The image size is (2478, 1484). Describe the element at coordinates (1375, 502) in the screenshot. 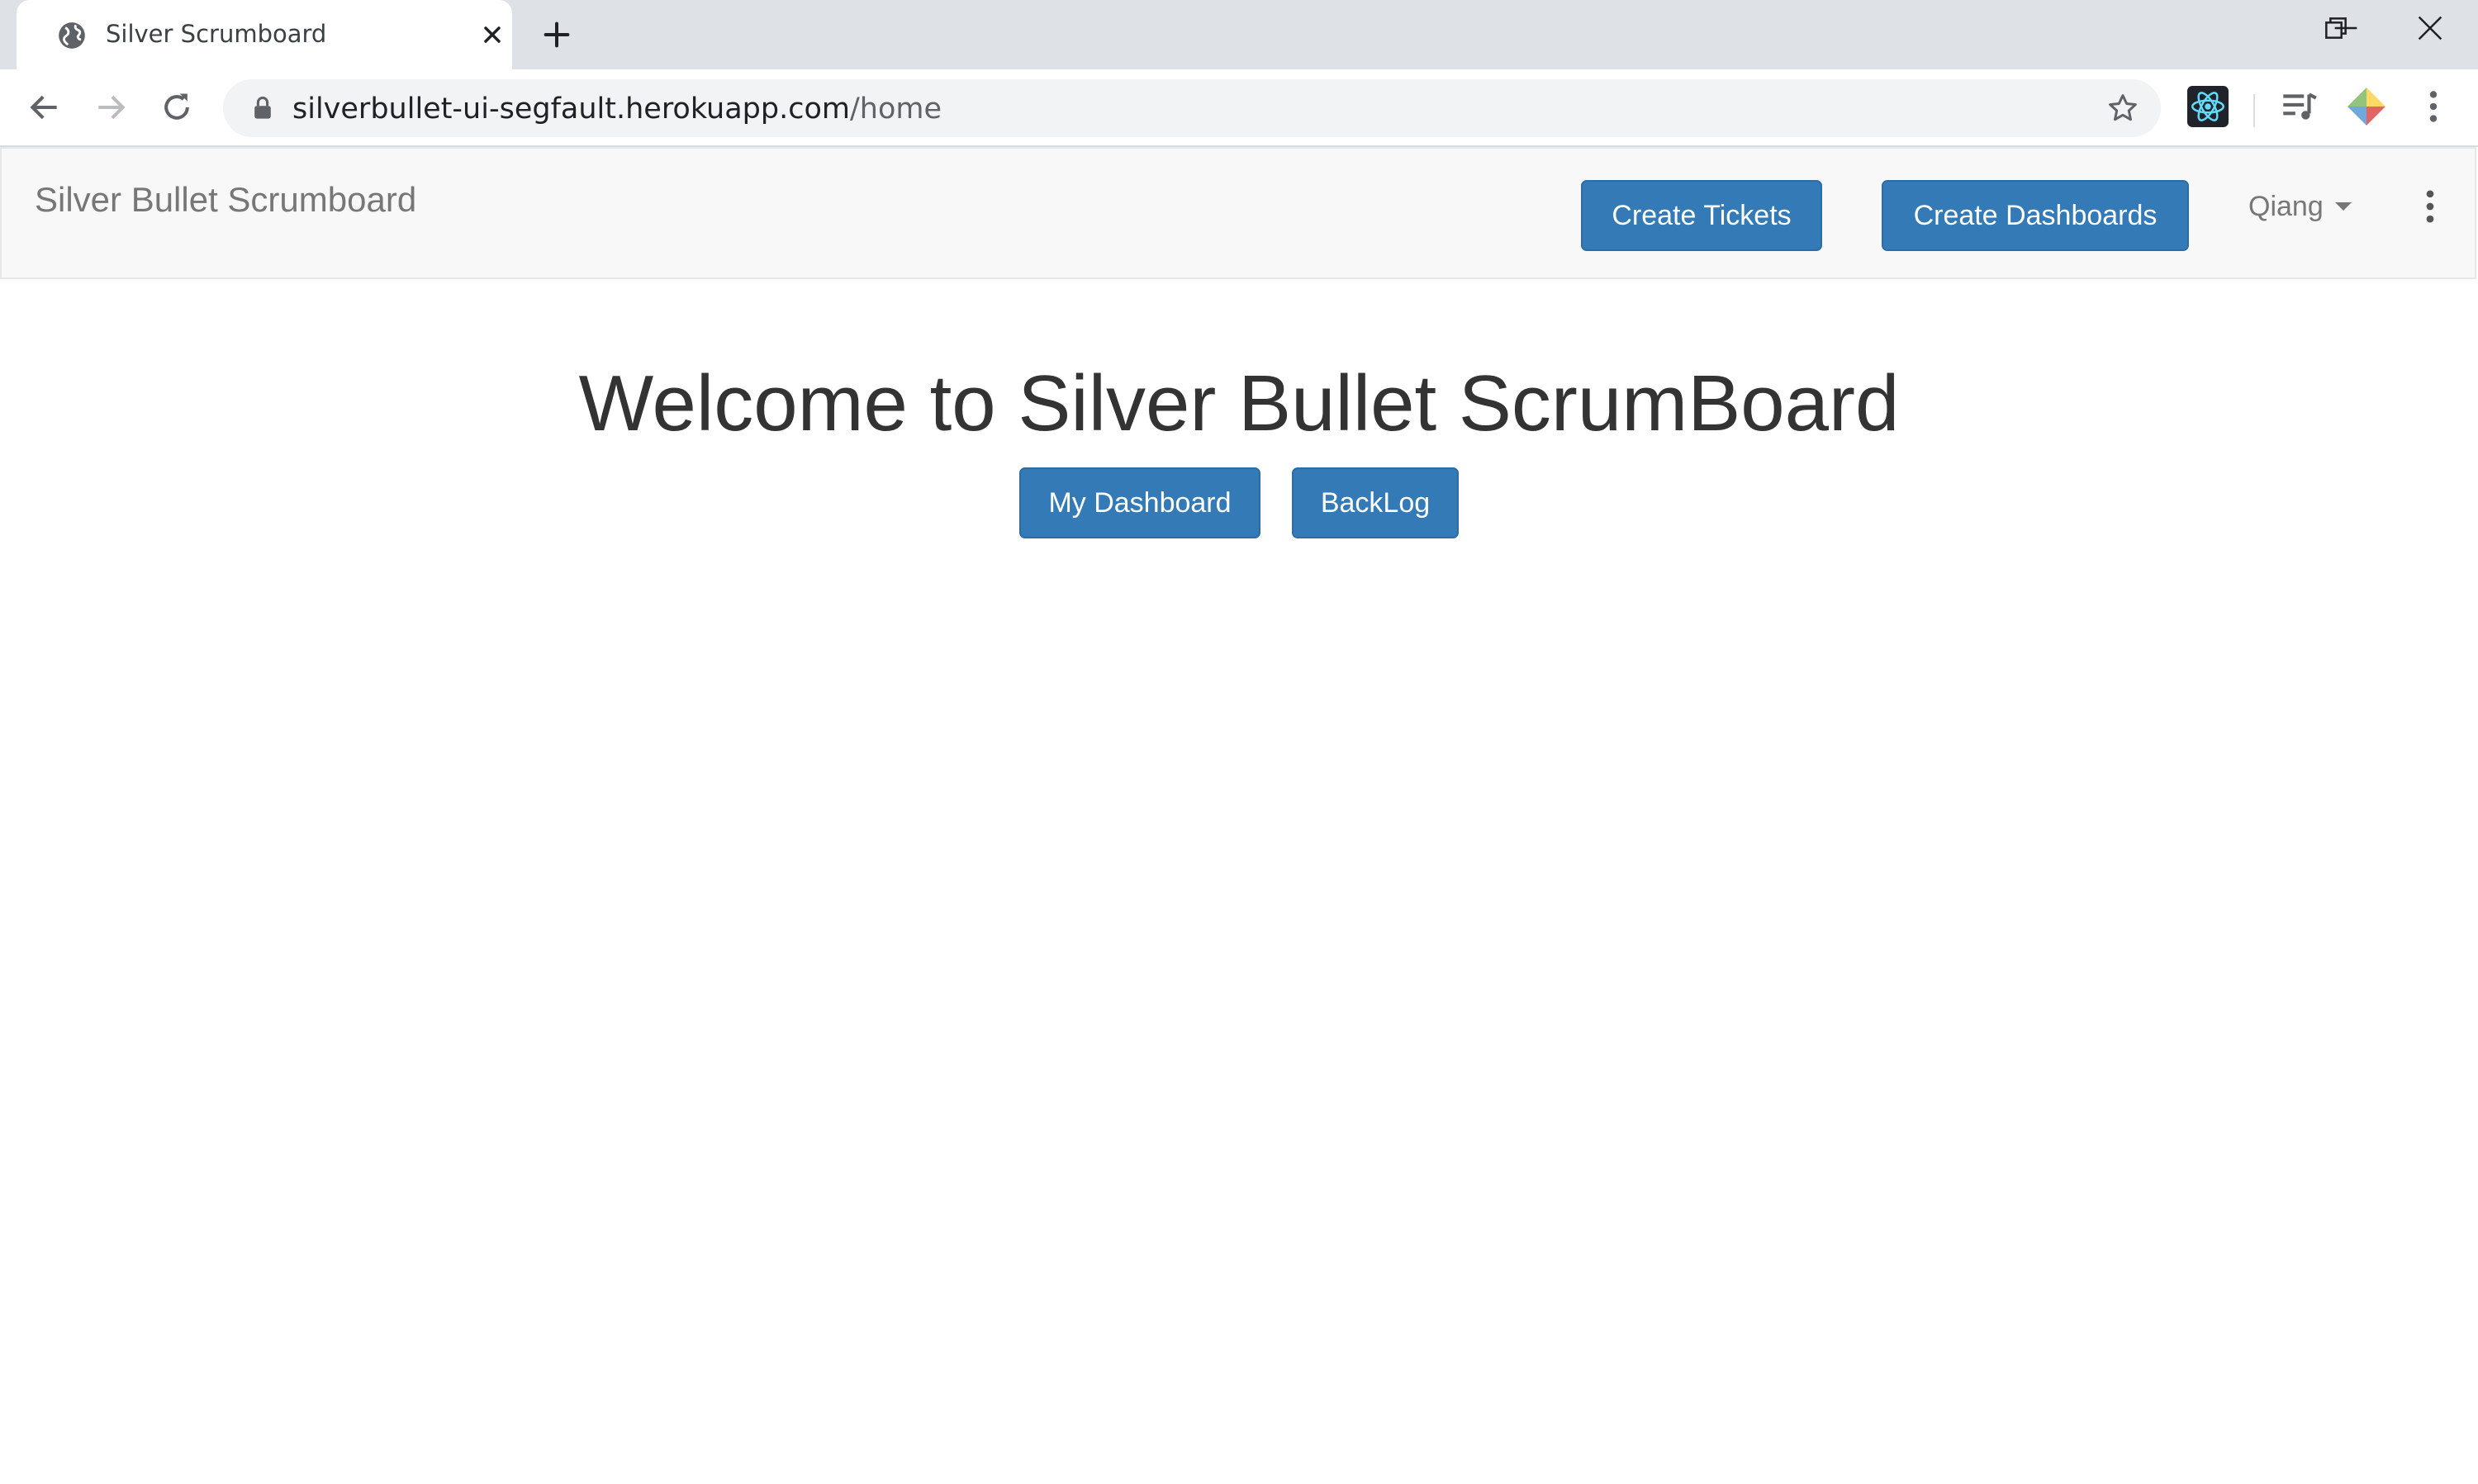

I see `backlog-button: BackLog` at that location.